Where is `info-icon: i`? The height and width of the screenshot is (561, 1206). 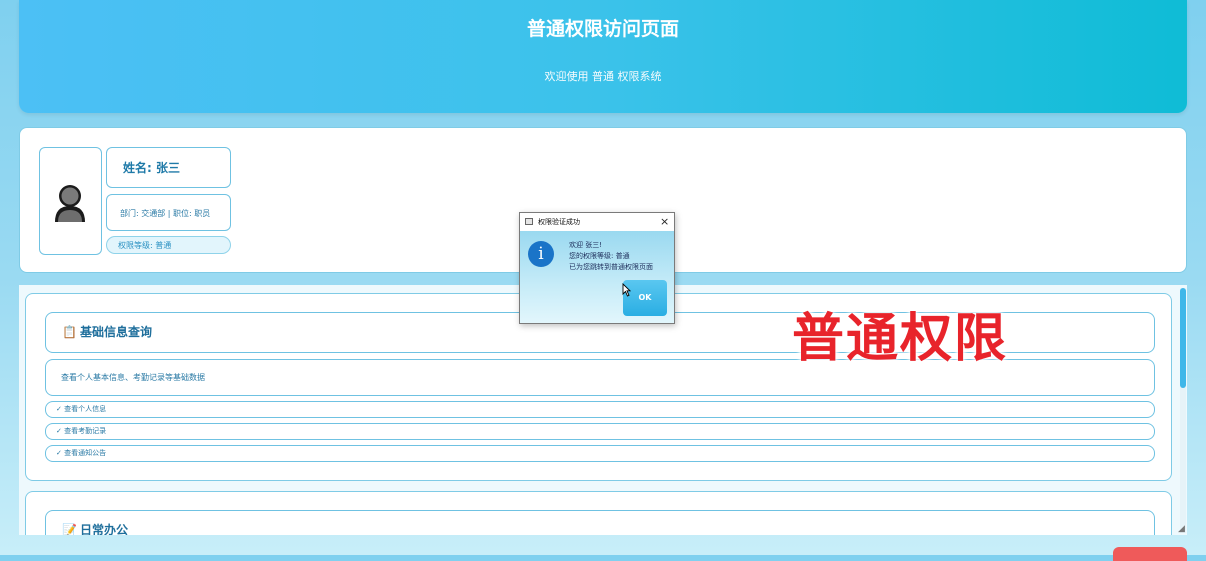 info-icon: i is located at coordinates (541, 254).